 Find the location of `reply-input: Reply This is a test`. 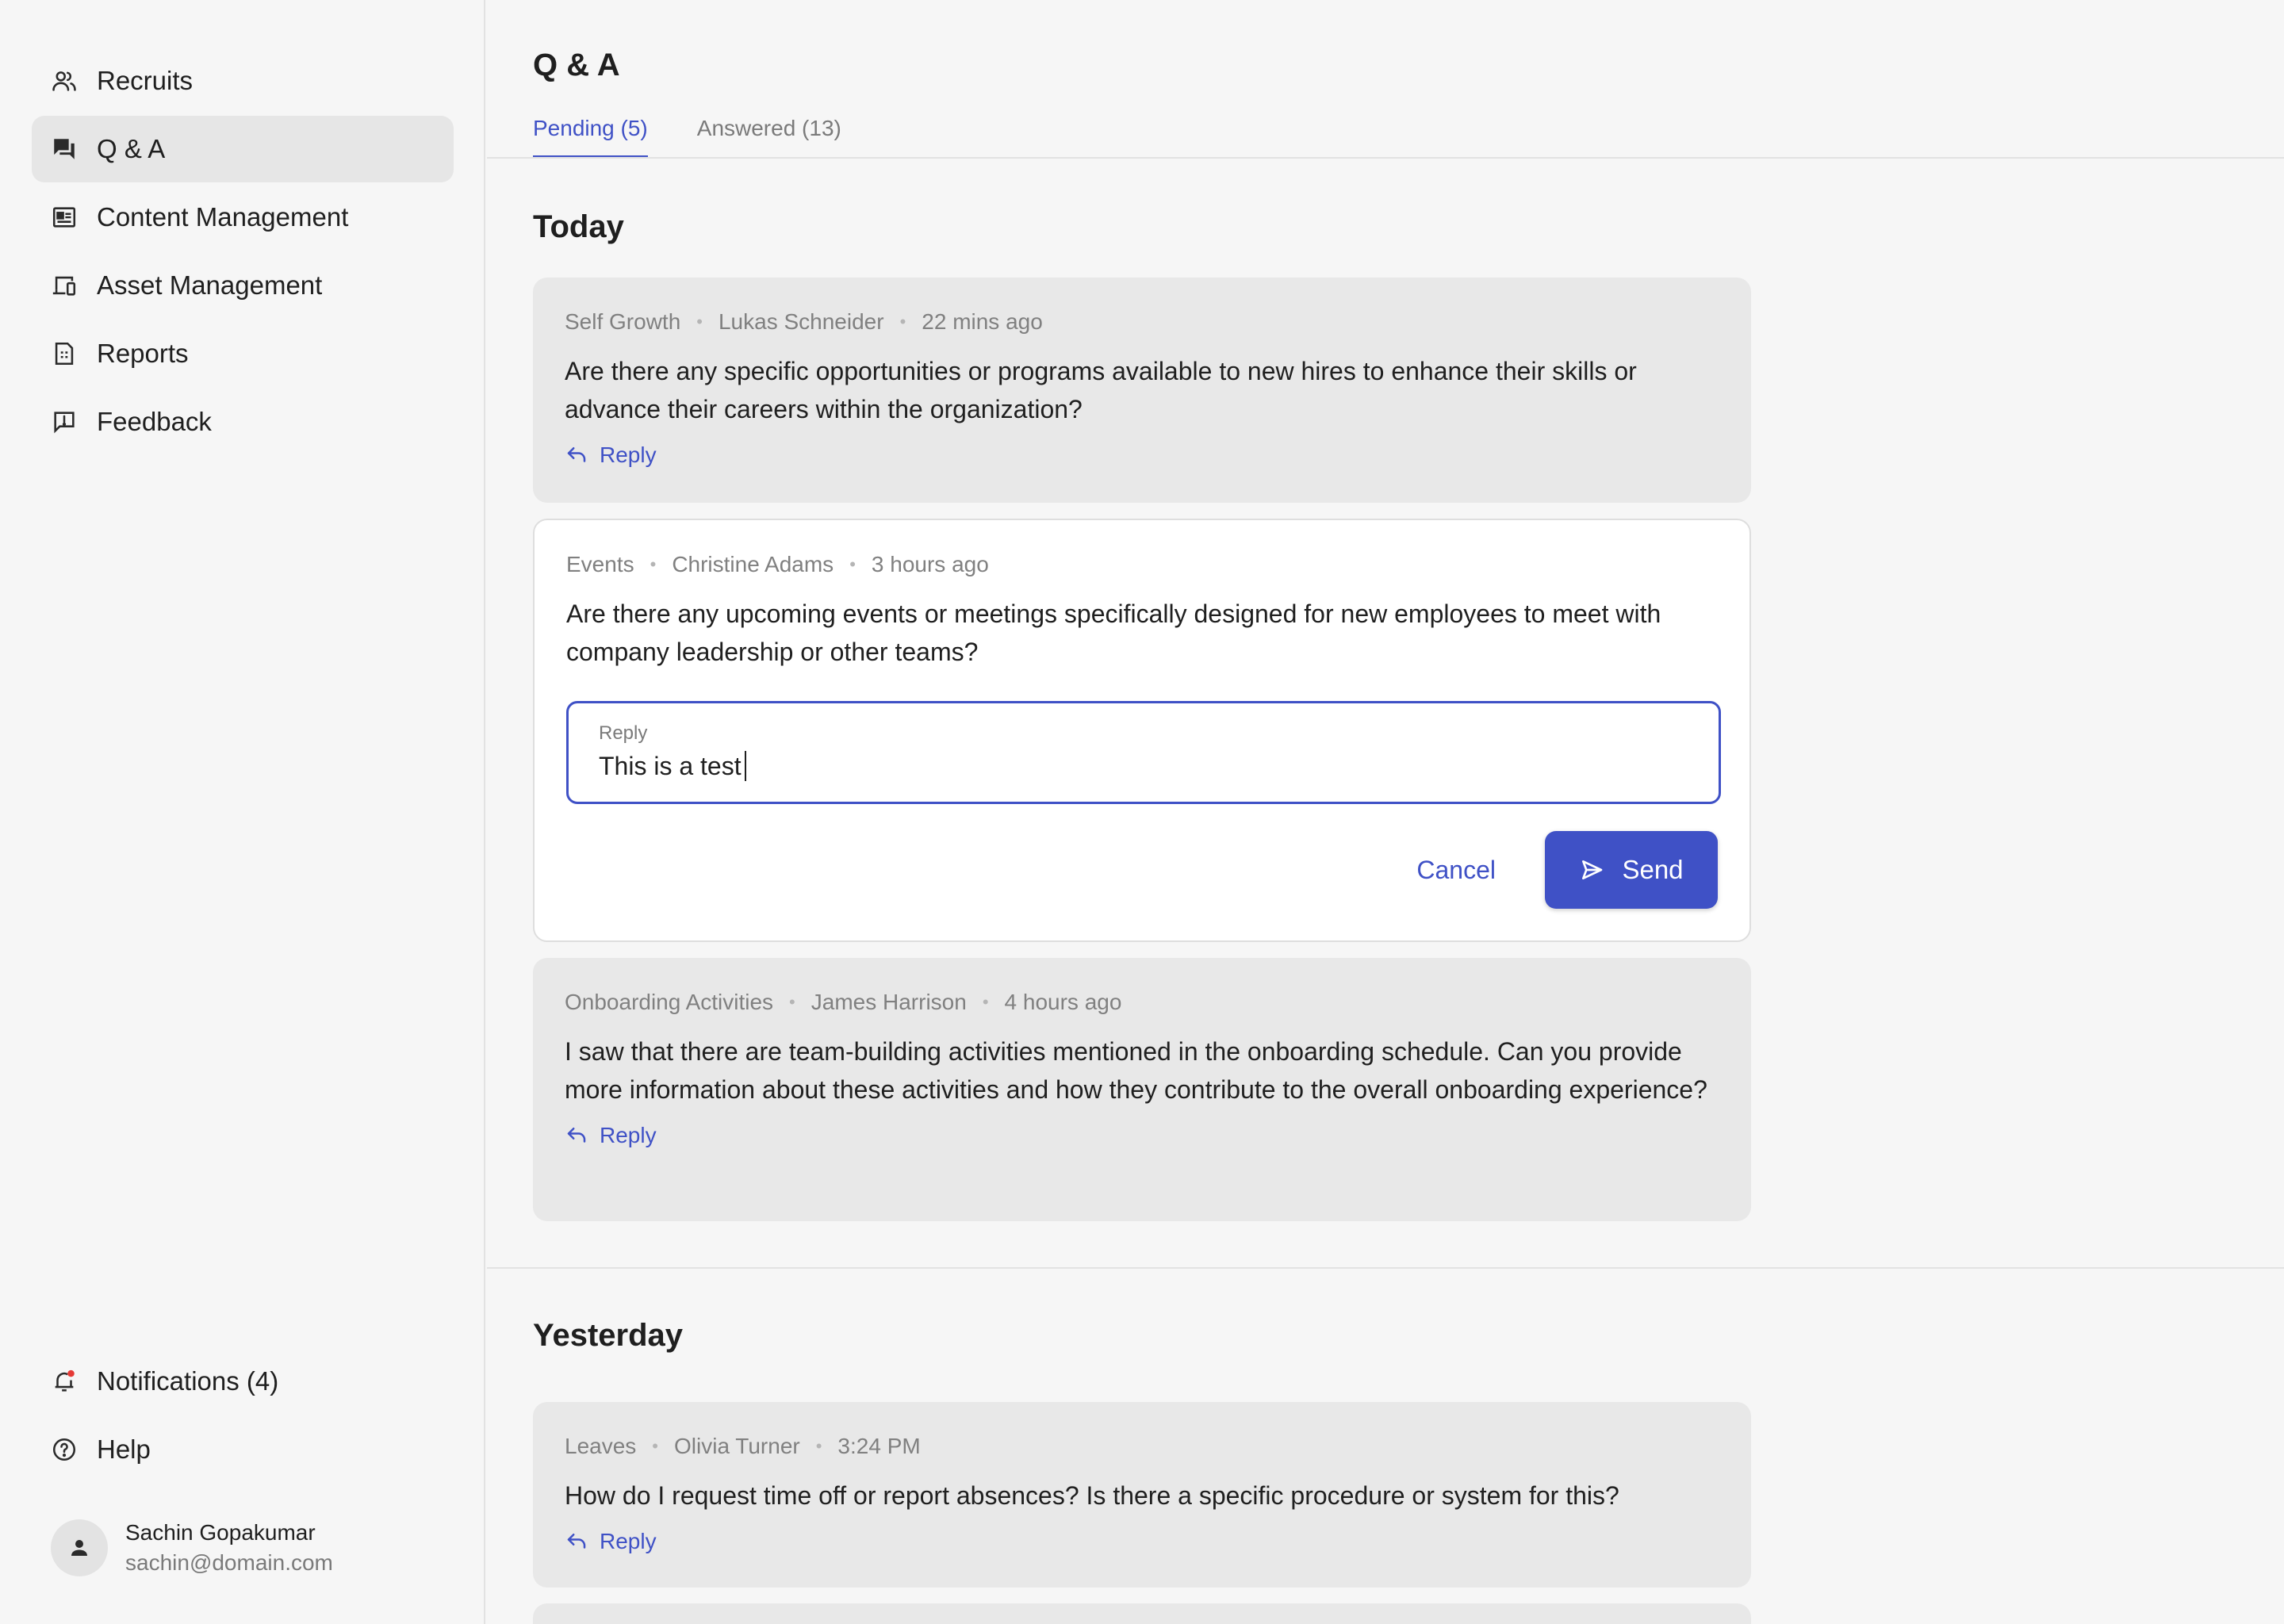

reply-input: Reply This is a test is located at coordinates (1143, 752).